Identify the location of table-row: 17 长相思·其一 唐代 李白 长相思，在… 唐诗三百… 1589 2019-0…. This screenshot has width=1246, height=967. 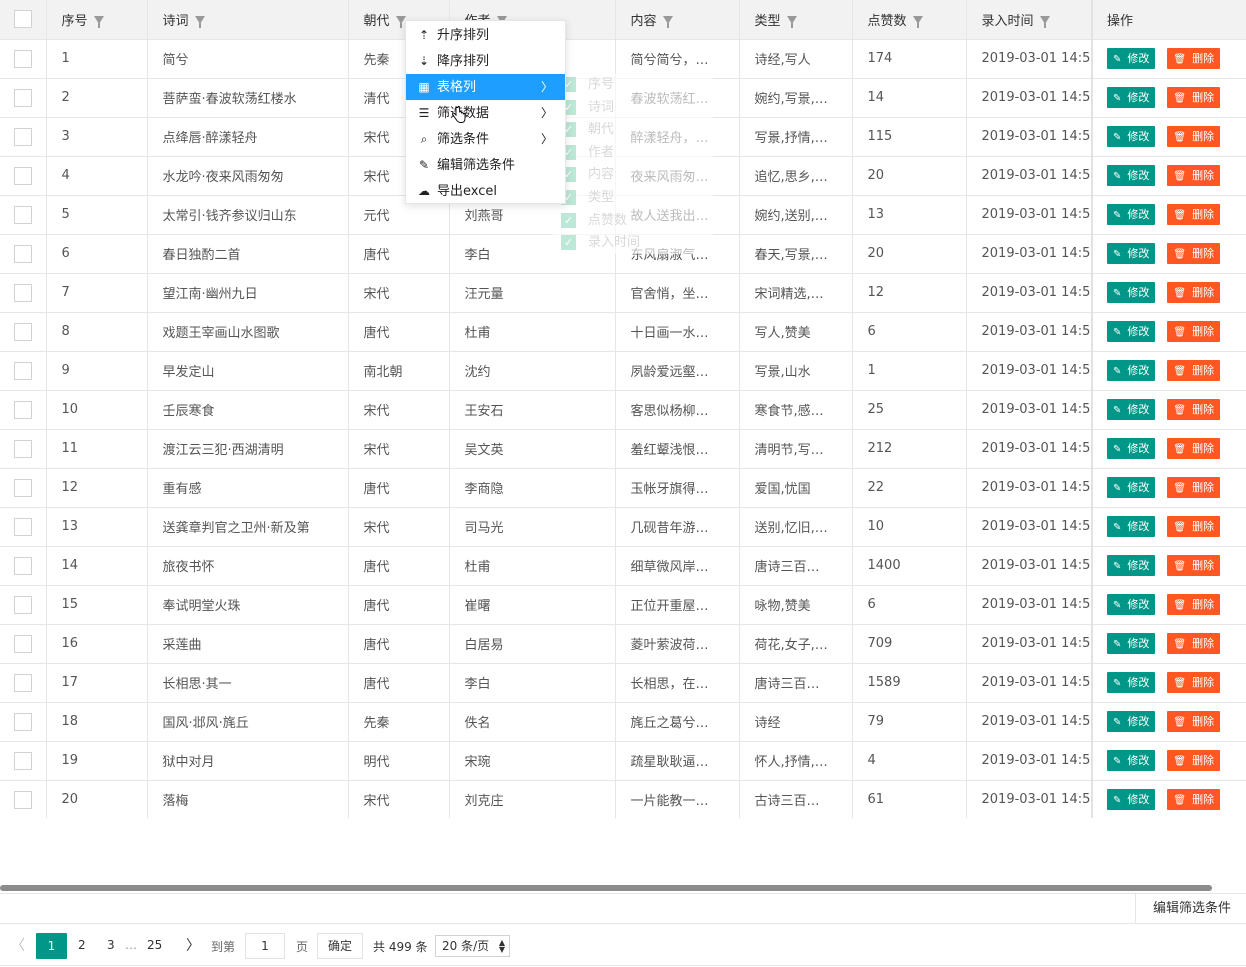
(623, 683).